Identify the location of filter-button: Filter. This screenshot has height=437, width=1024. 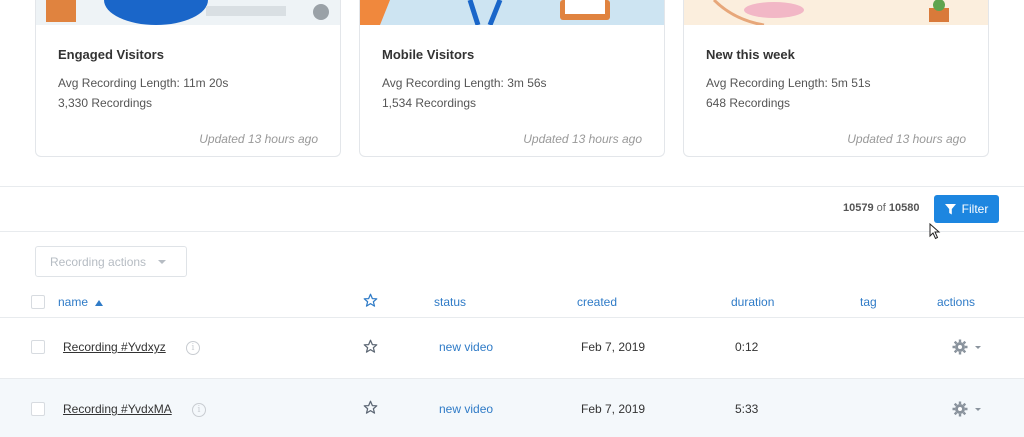
(966, 209).